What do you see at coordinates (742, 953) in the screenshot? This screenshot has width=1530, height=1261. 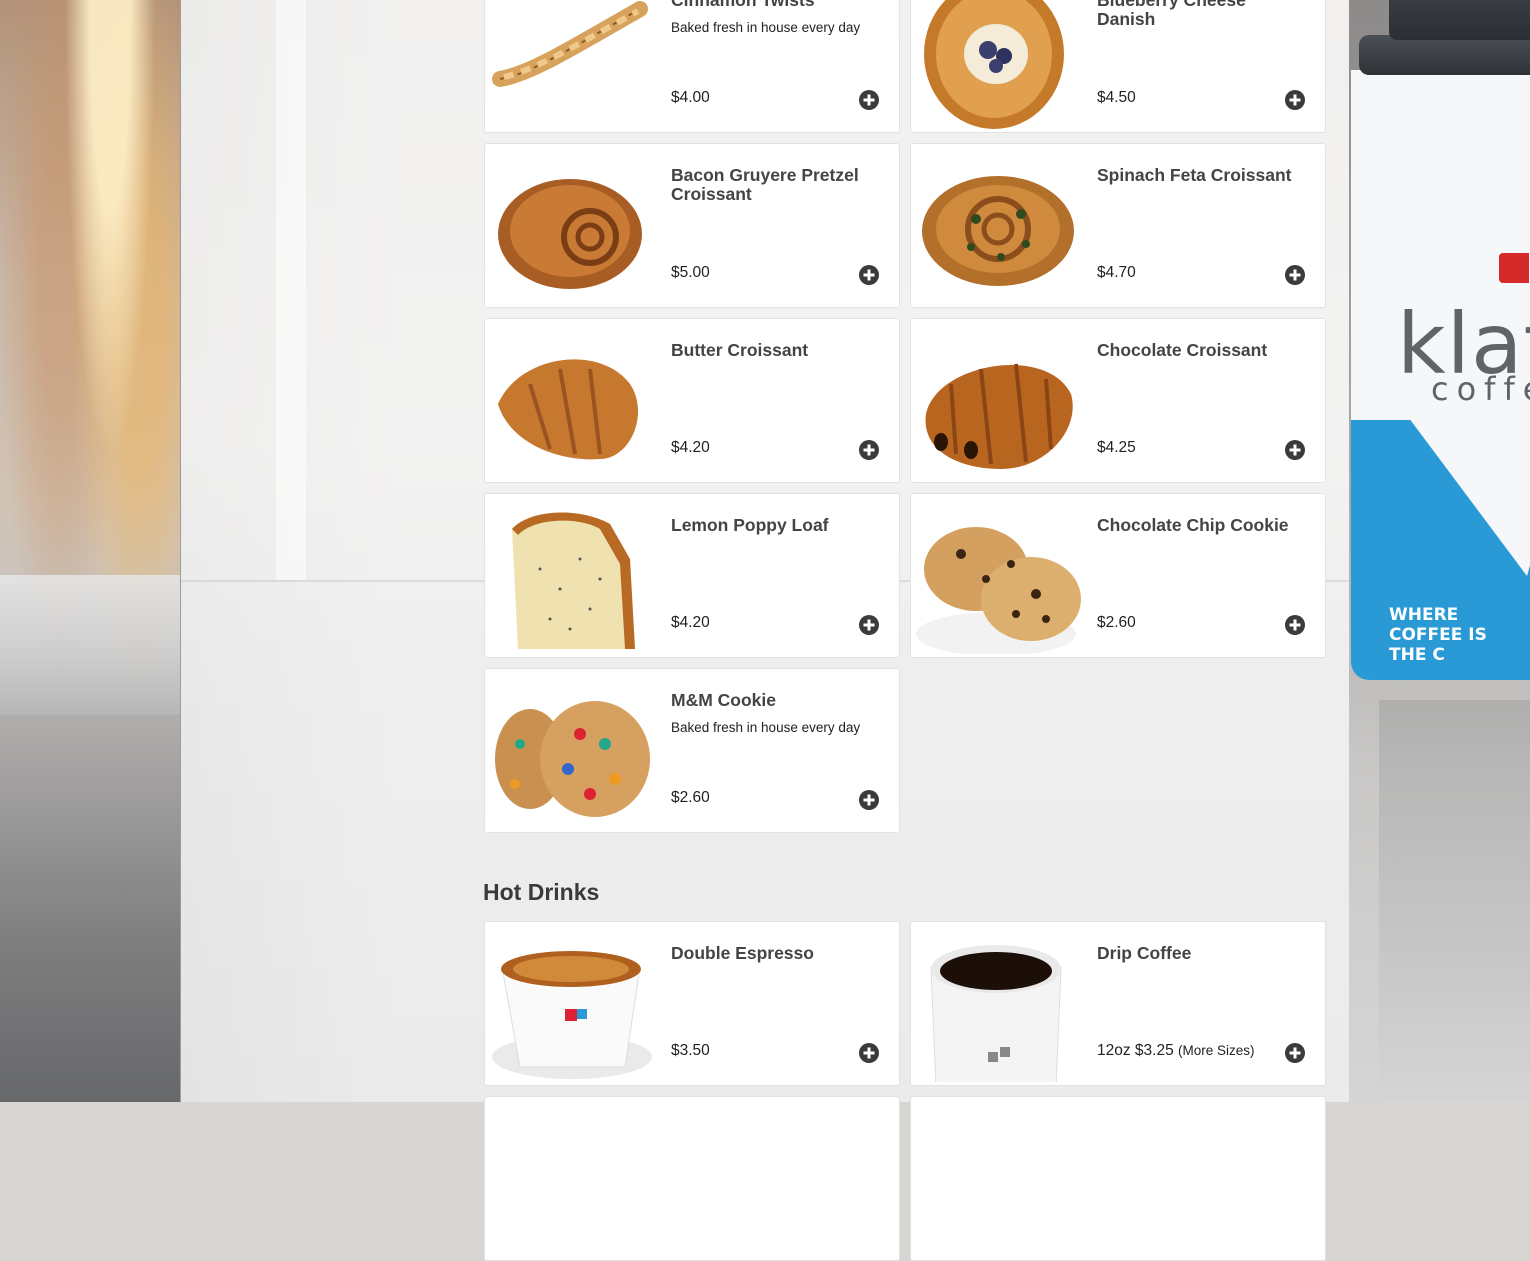 I see `item-name: Double Espresso` at bounding box center [742, 953].